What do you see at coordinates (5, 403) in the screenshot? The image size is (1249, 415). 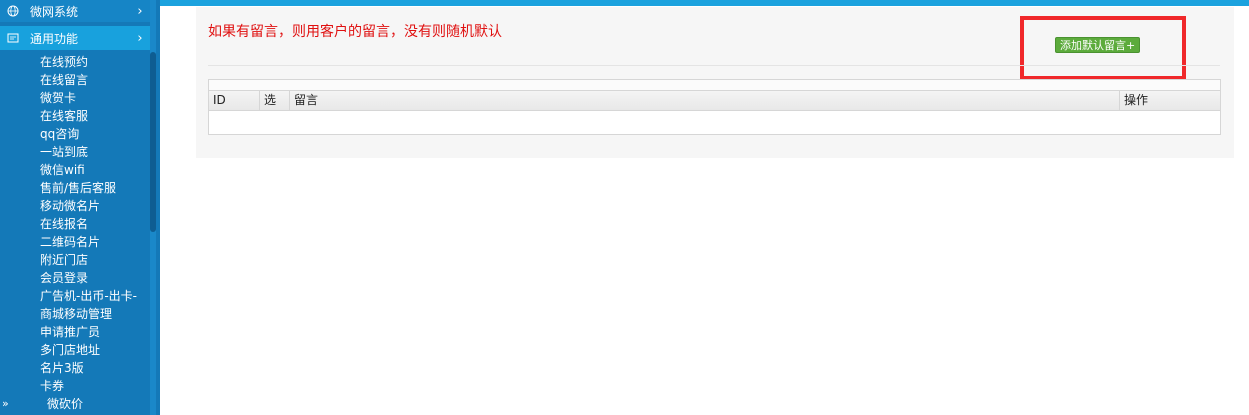 I see `sidebar-collapse-icon: »` at bounding box center [5, 403].